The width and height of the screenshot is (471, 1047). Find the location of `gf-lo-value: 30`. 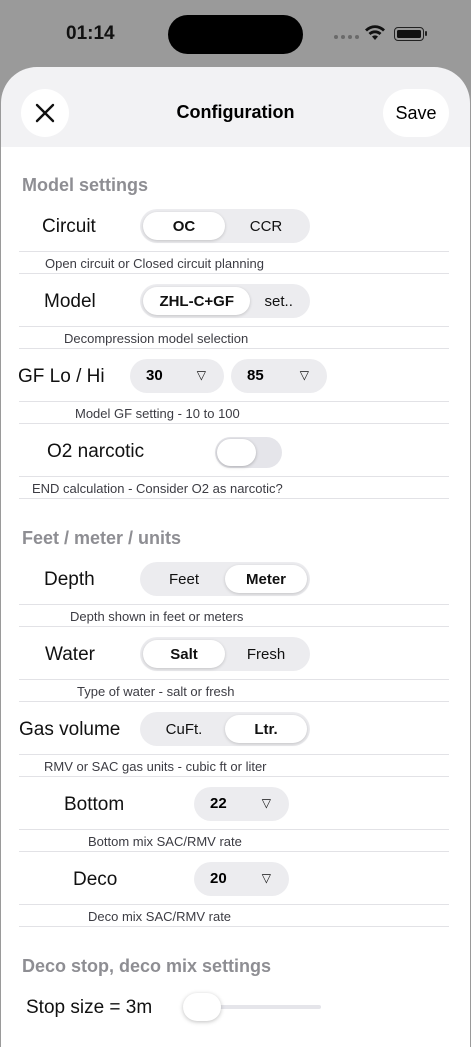

gf-lo-value: 30 is located at coordinates (154, 375).